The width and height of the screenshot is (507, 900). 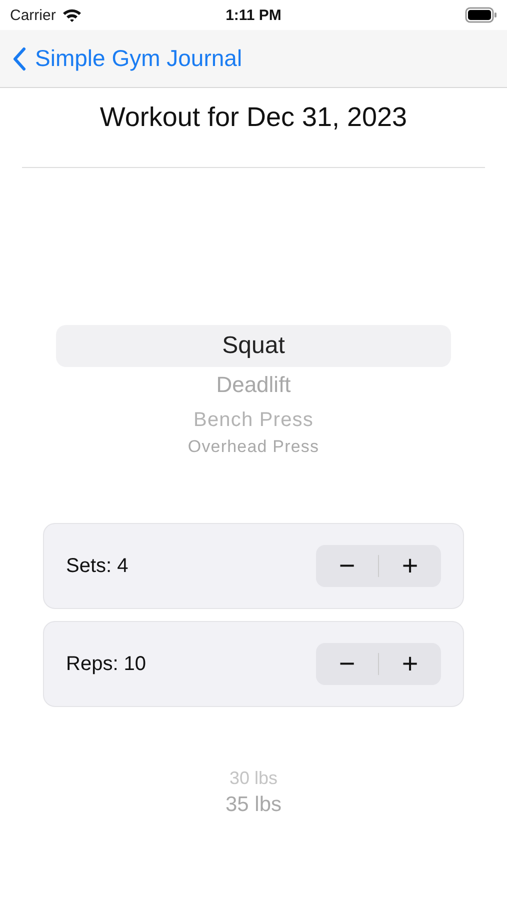 What do you see at coordinates (254, 15) in the screenshot?
I see `clock-time: 1:11 PM` at bounding box center [254, 15].